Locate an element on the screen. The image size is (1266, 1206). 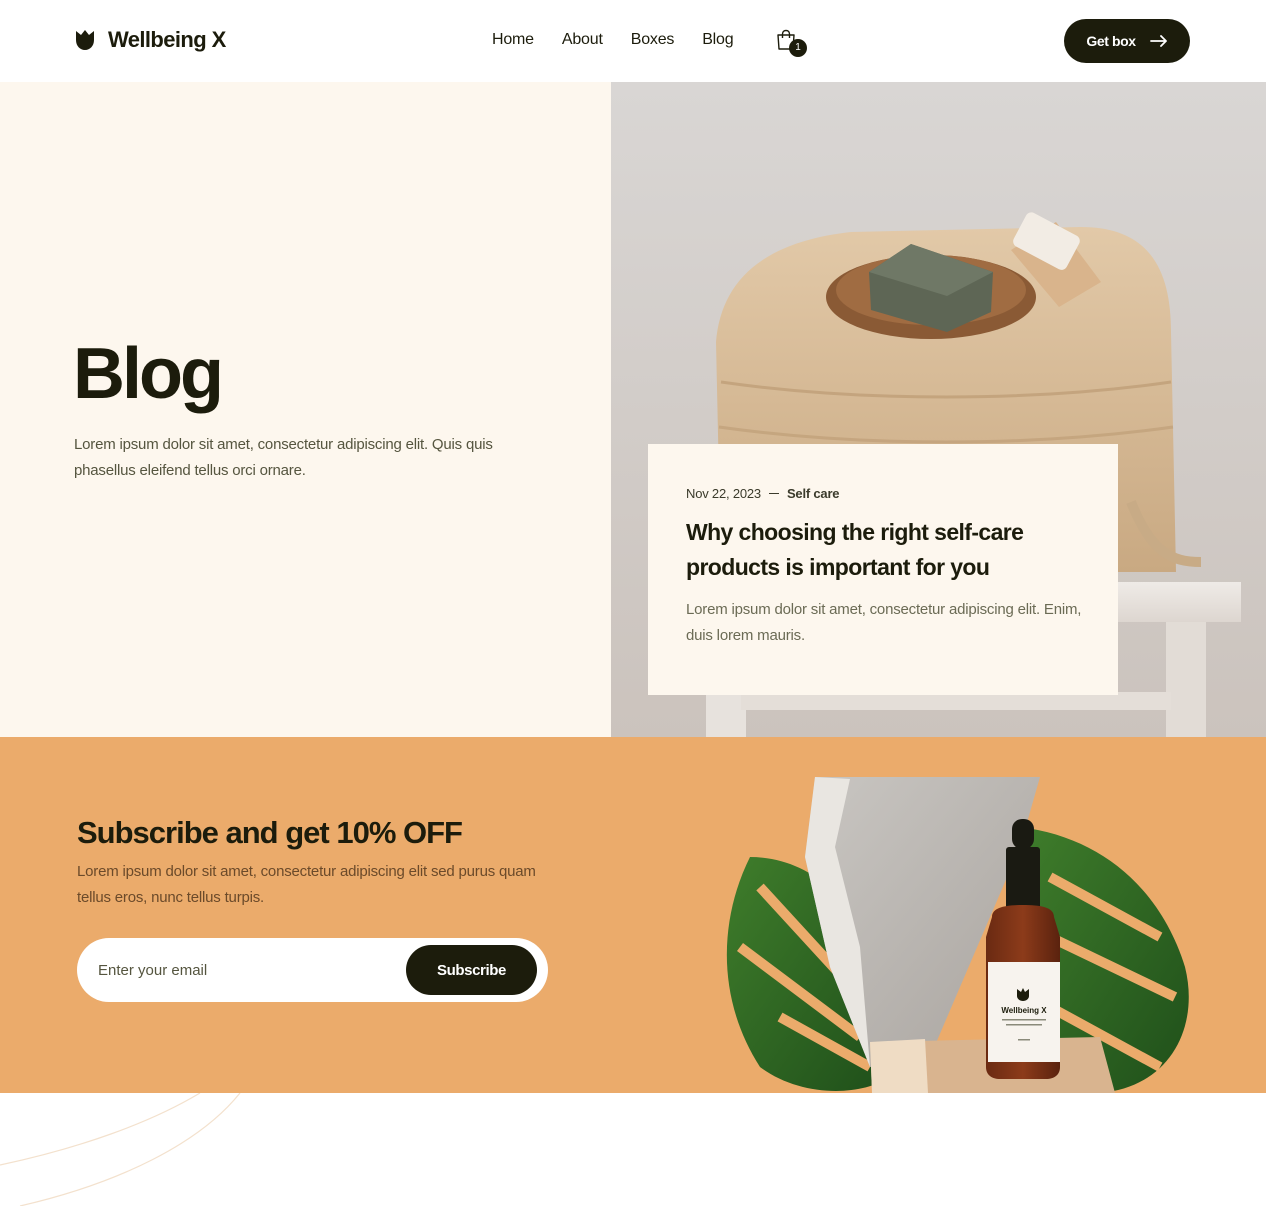
arrow-right-icon is located at coordinates (1158, 41).